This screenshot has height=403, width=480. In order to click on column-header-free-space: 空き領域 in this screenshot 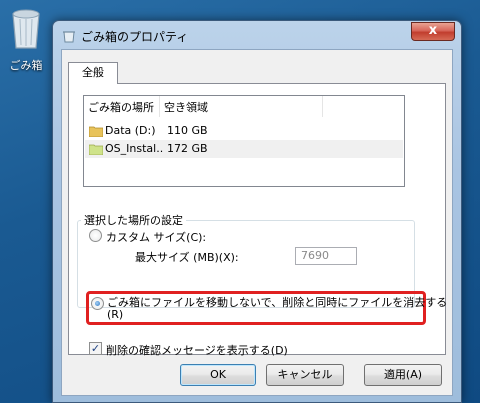, I will do `click(186, 107)`.